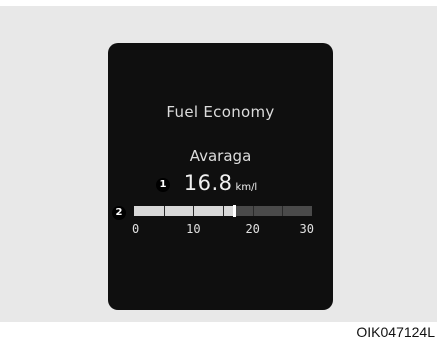 This screenshot has height=342, width=437. Describe the element at coordinates (220, 112) in the screenshot. I see `fuel-economy-title: Fuel Economy` at that location.